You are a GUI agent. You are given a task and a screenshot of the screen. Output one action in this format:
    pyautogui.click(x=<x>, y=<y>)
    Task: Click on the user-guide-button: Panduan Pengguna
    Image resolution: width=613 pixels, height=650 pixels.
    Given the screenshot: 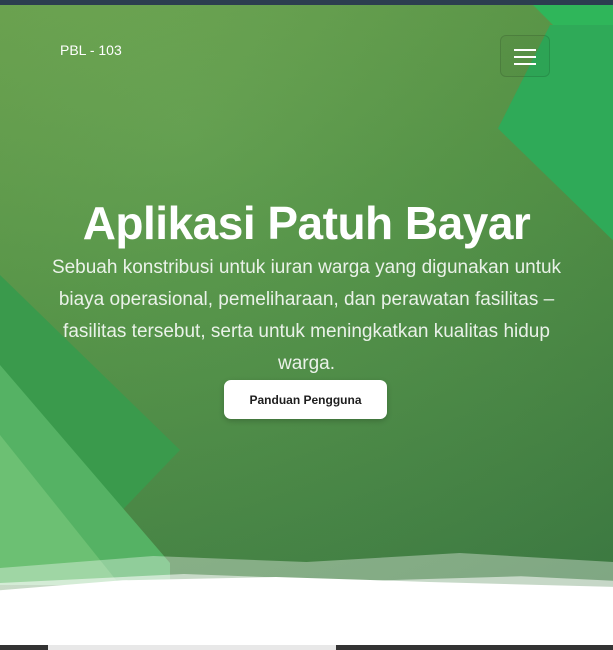 What is the action you would take?
    pyautogui.click(x=305, y=399)
    